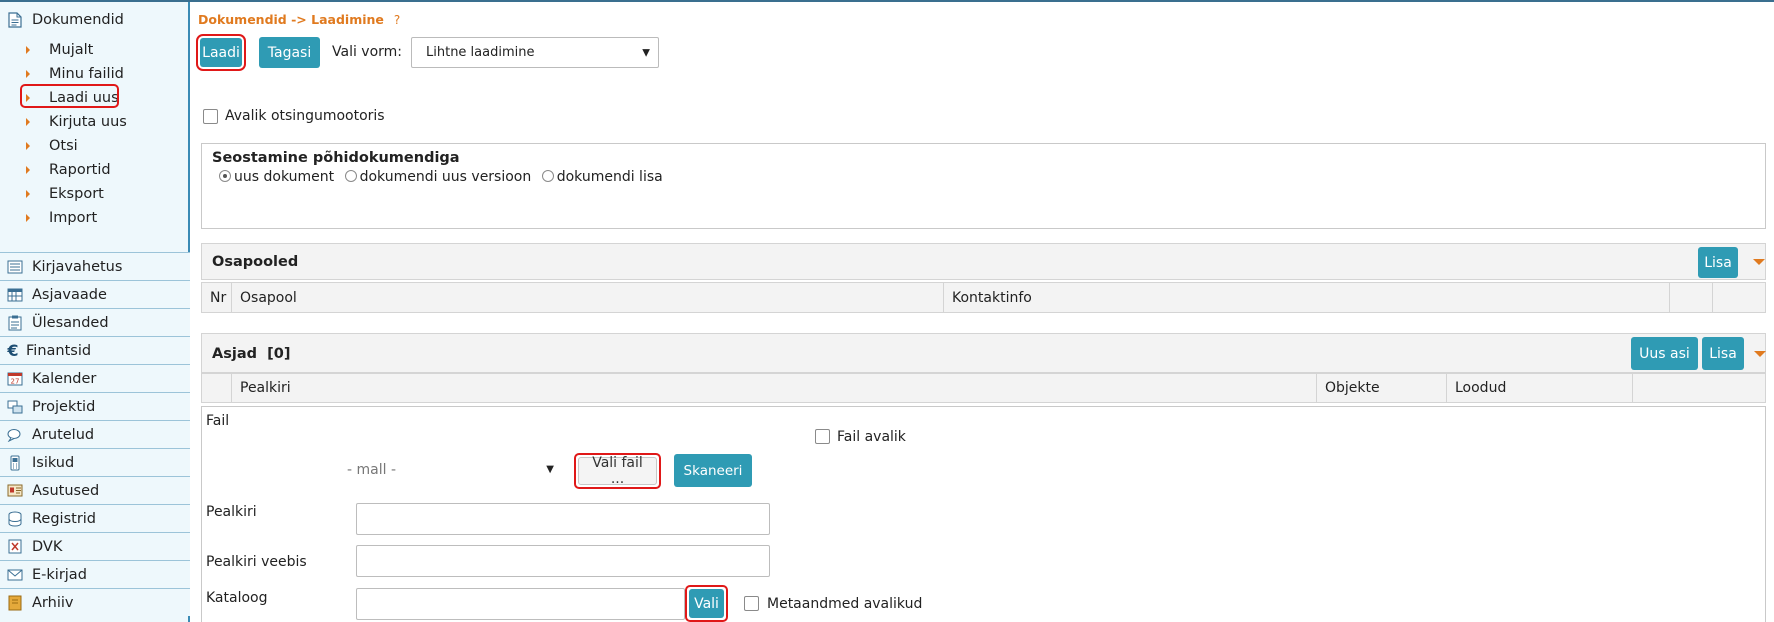  What do you see at coordinates (86, 74) in the screenshot?
I see `sidebar-subitem-label: Minu failid` at bounding box center [86, 74].